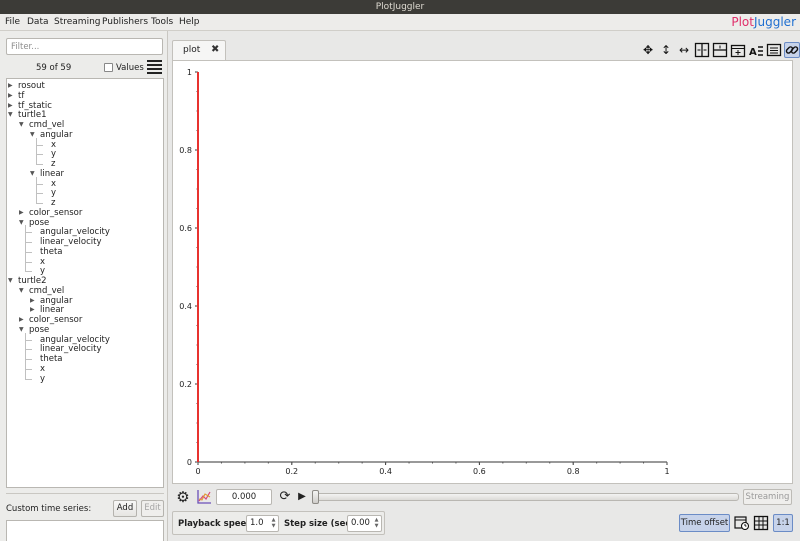 The width and height of the screenshot is (800, 541). What do you see at coordinates (85, 494) in the screenshot?
I see `panel-splitter` at bounding box center [85, 494].